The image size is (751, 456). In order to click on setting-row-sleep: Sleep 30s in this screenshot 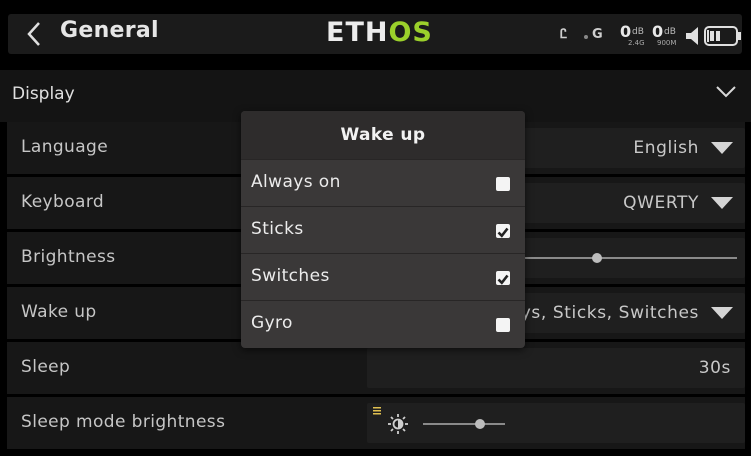, I will do `click(376, 368)`.